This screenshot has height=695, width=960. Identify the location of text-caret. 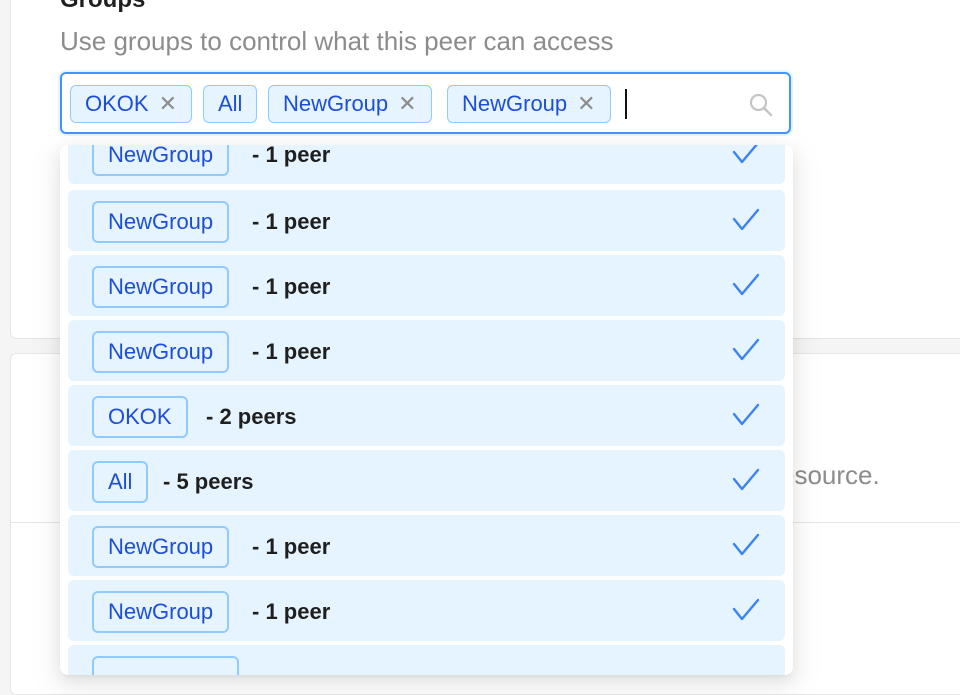
(626, 104).